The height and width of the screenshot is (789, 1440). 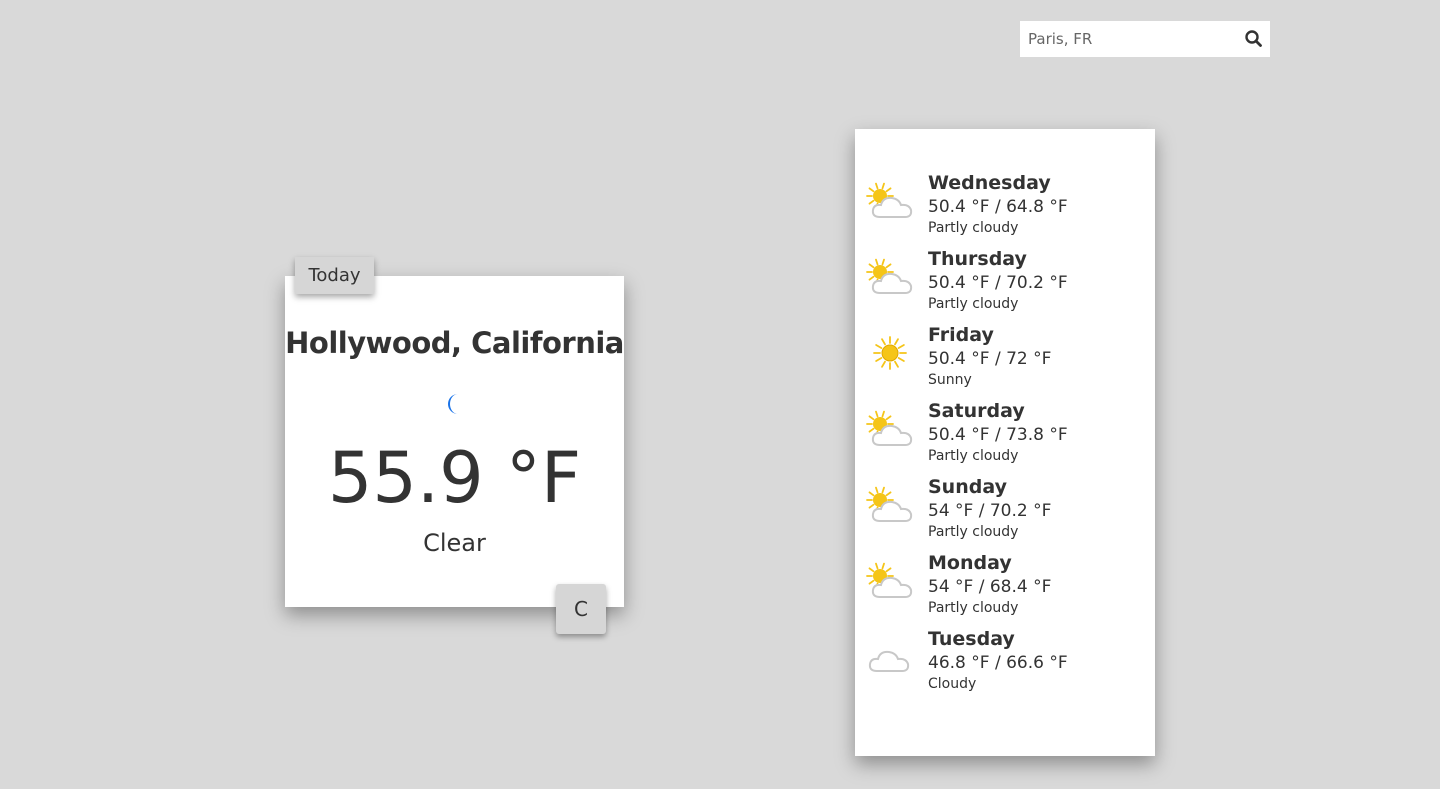 I want to click on forecast-item: Sunday 54 °F / 70.2 °F Partly cloudy, so click(x=1005, y=513).